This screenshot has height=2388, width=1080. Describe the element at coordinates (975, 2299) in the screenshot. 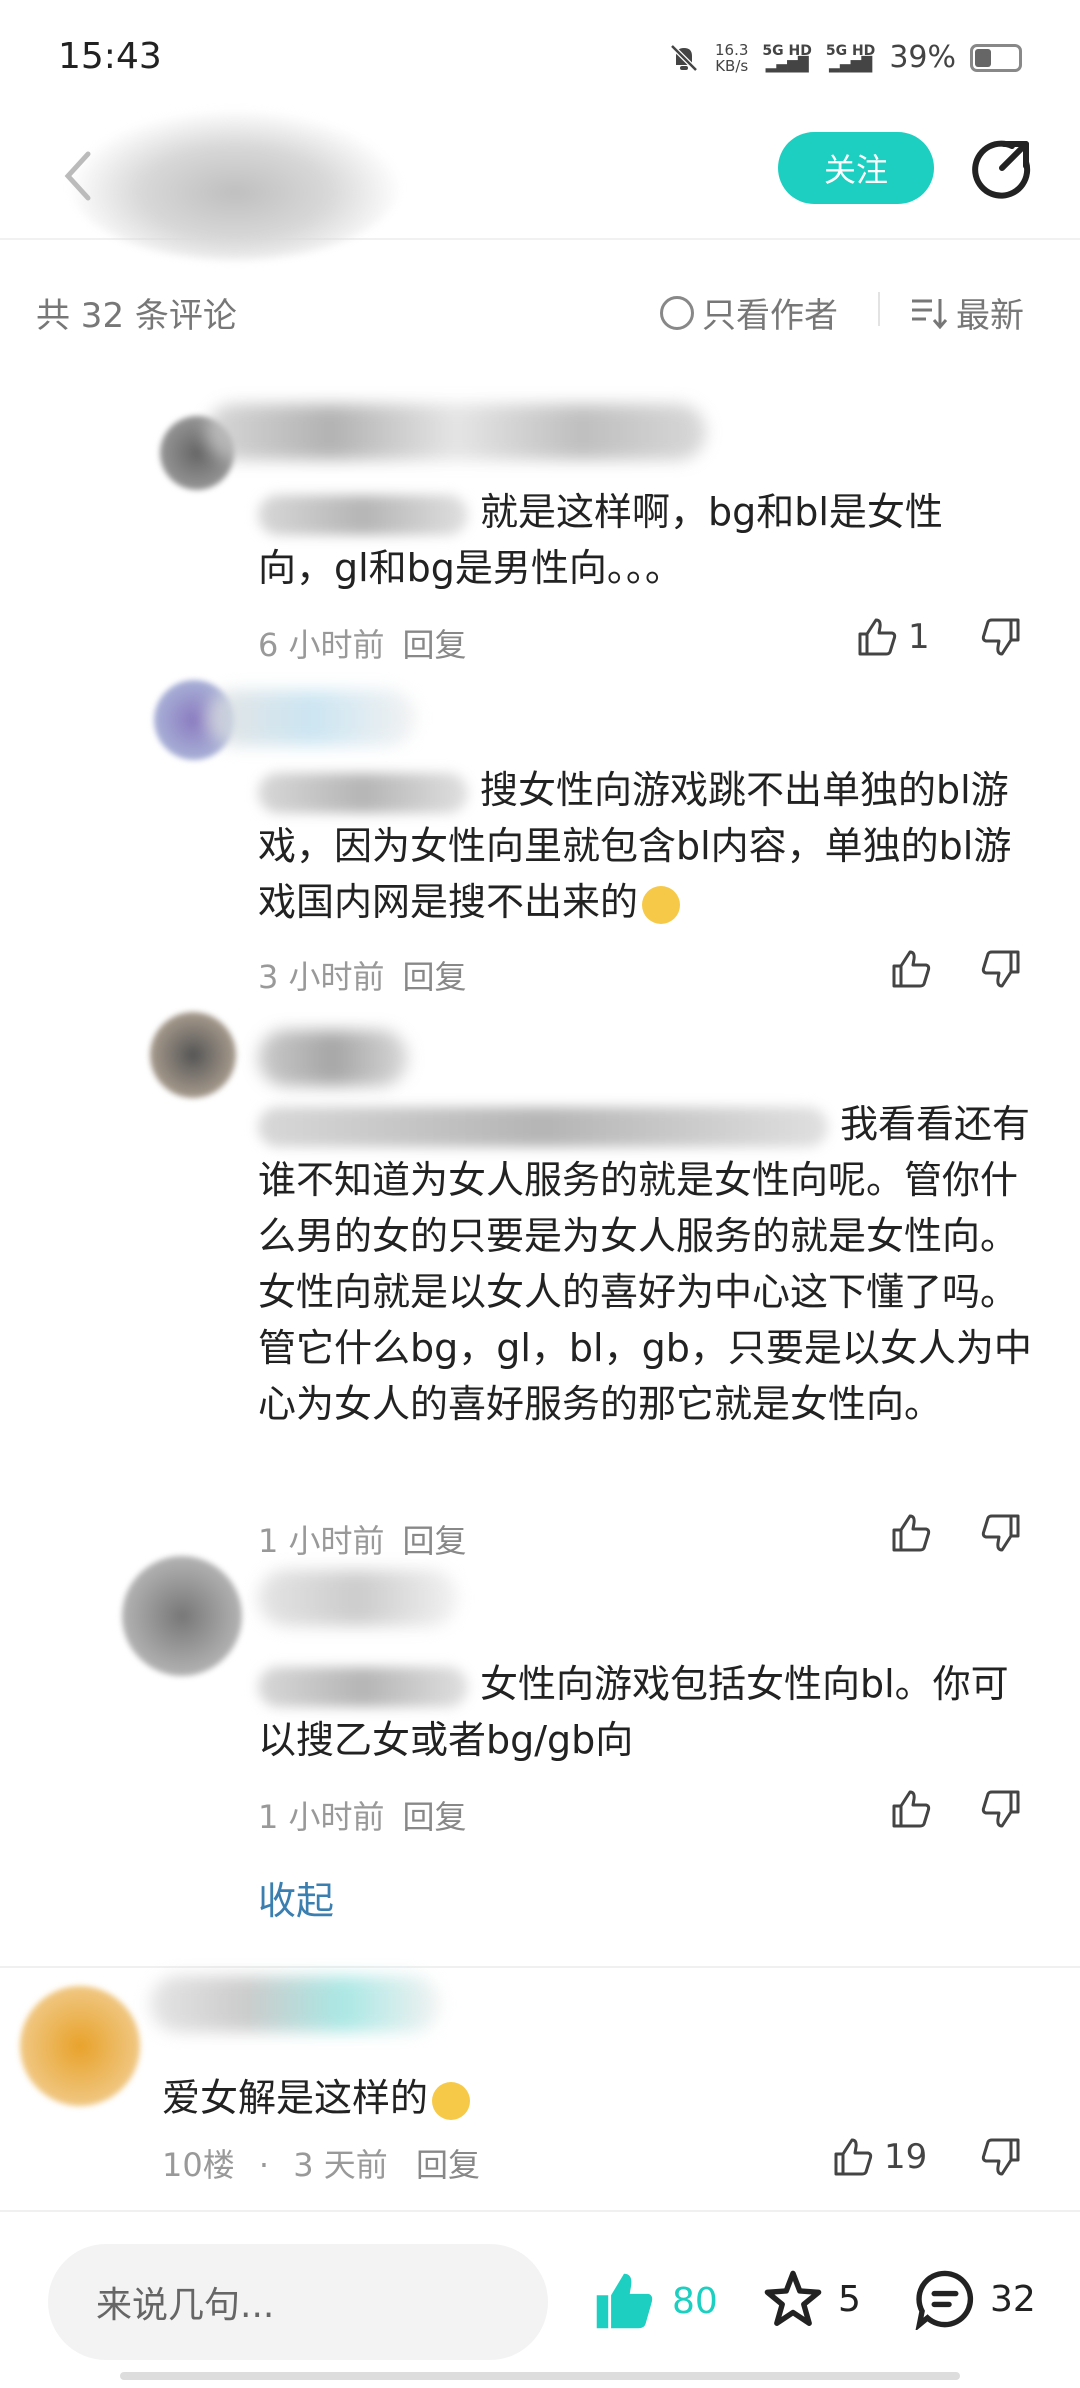

I see `comments-button: 32` at that location.